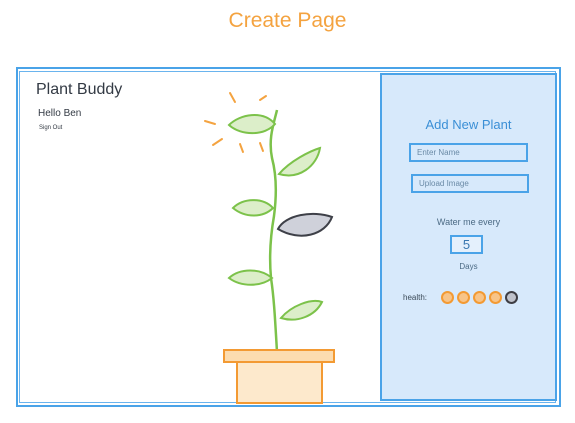 This screenshot has width=575, height=423. I want to click on panel-title: Add New Plant, so click(468, 124).